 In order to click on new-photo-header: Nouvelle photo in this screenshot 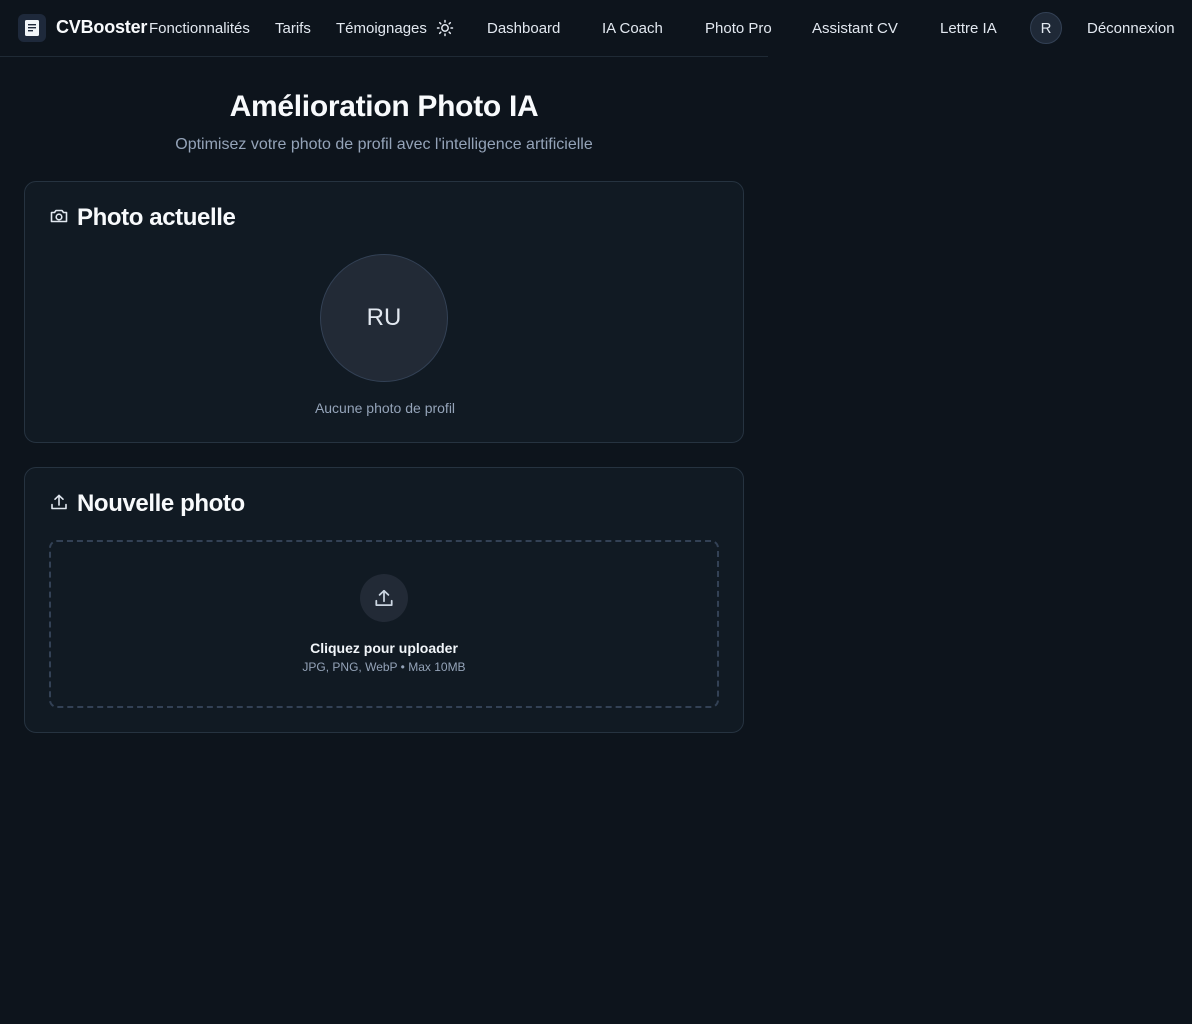, I will do `click(147, 504)`.